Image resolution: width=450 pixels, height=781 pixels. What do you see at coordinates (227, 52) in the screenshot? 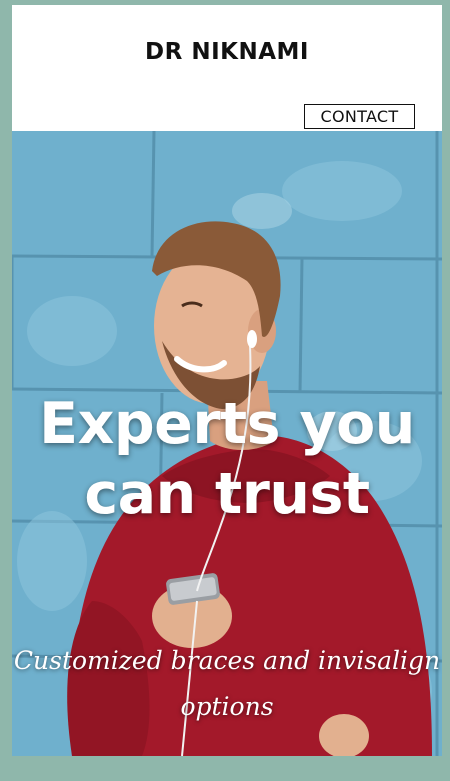
I see `brand-logo-text: DR NIKNAMI` at bounding box center [227, 52].